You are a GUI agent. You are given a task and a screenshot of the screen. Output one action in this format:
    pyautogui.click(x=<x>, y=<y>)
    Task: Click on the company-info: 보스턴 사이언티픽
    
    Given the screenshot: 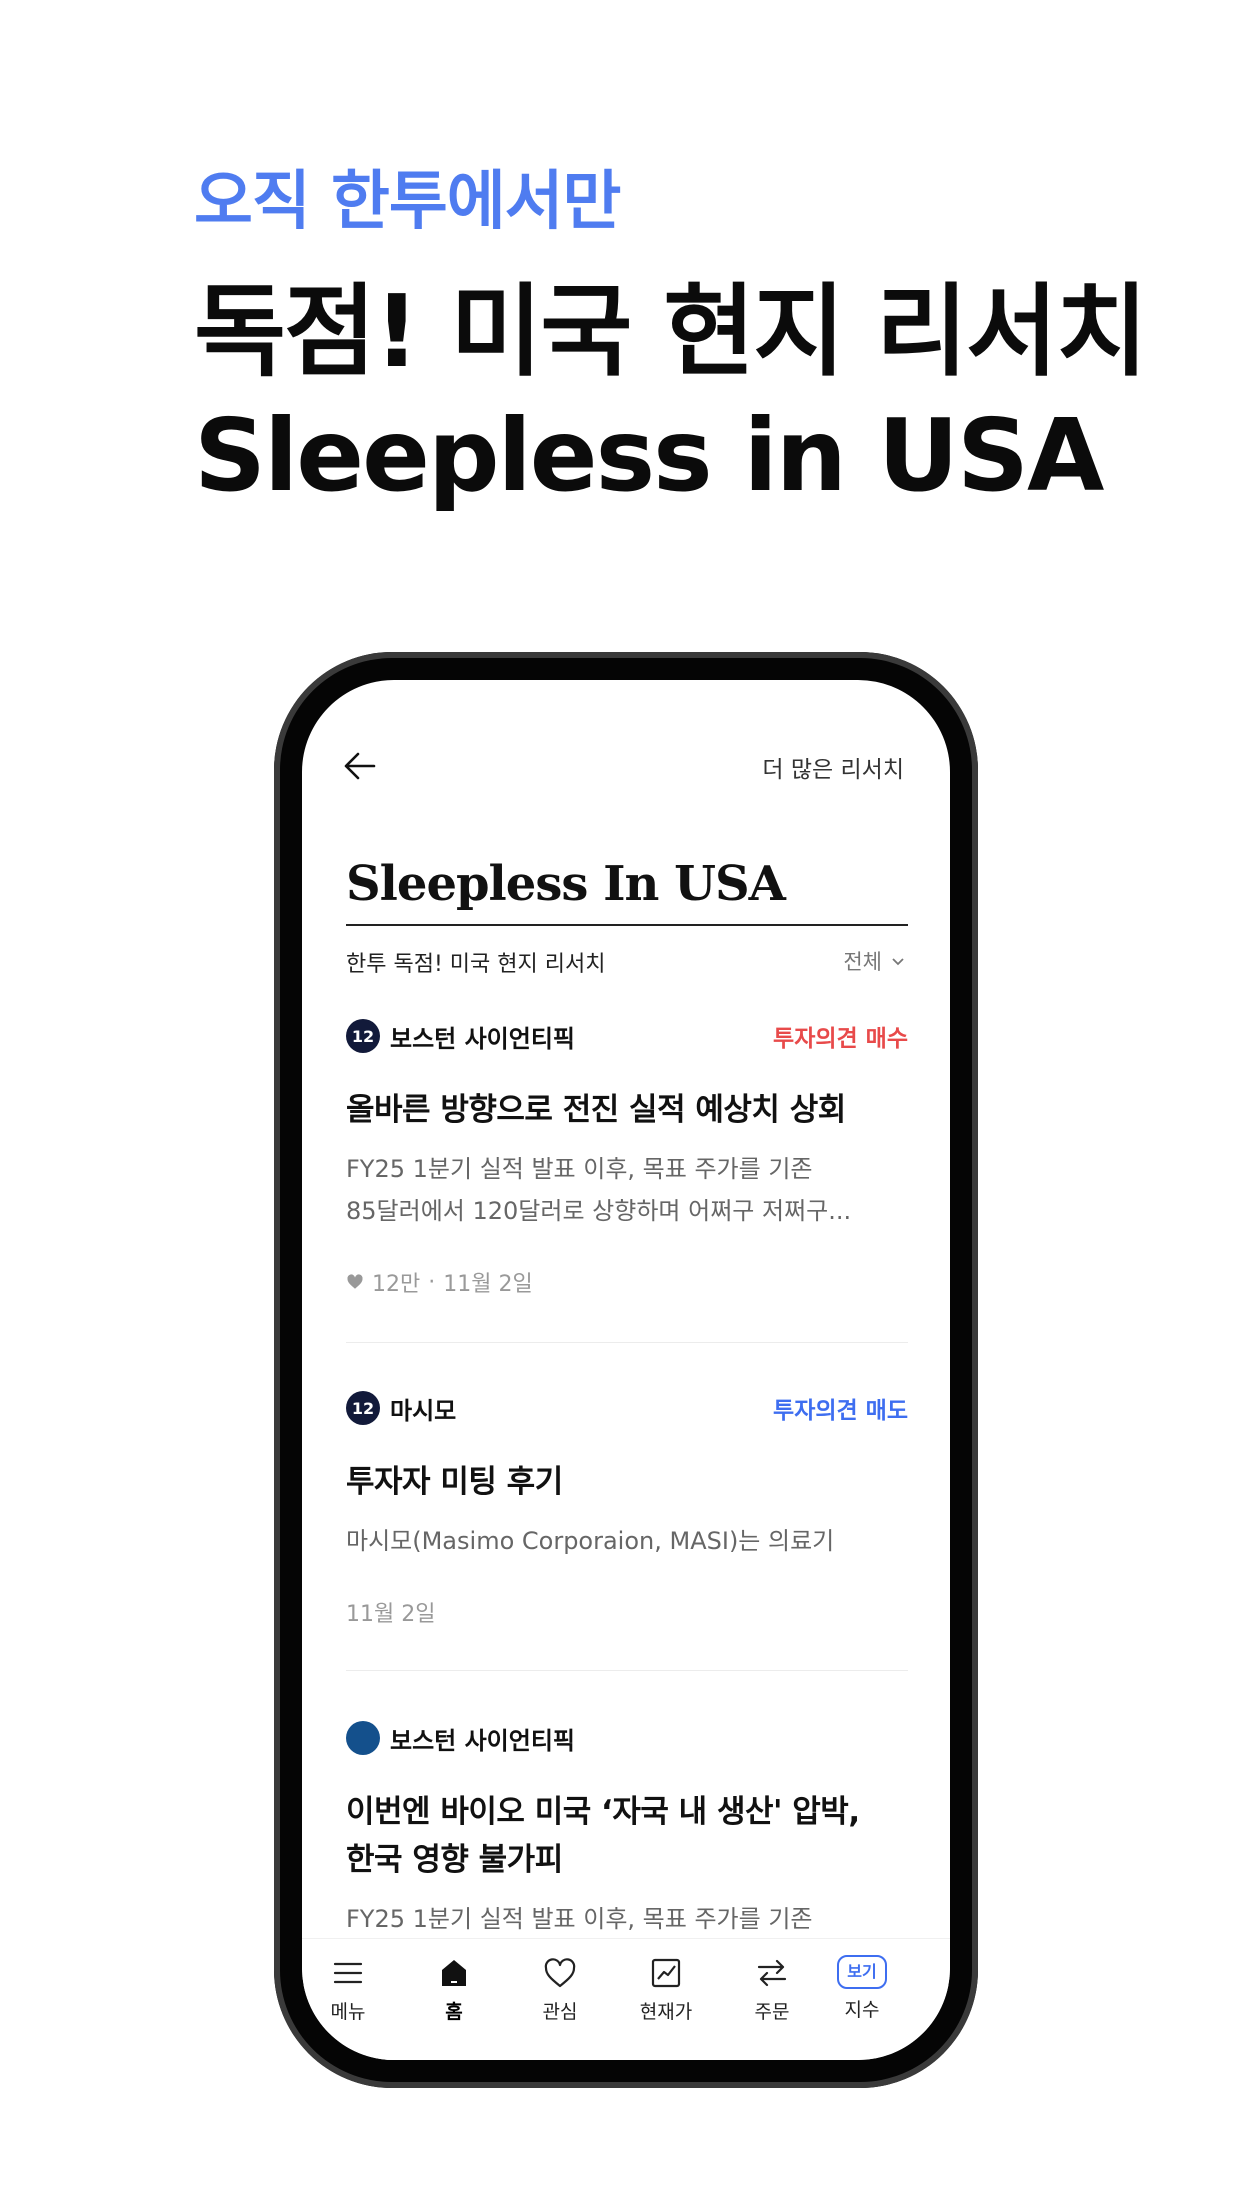 What is the action you would take?
    pyautogui.click(x=460, y=1738)
    